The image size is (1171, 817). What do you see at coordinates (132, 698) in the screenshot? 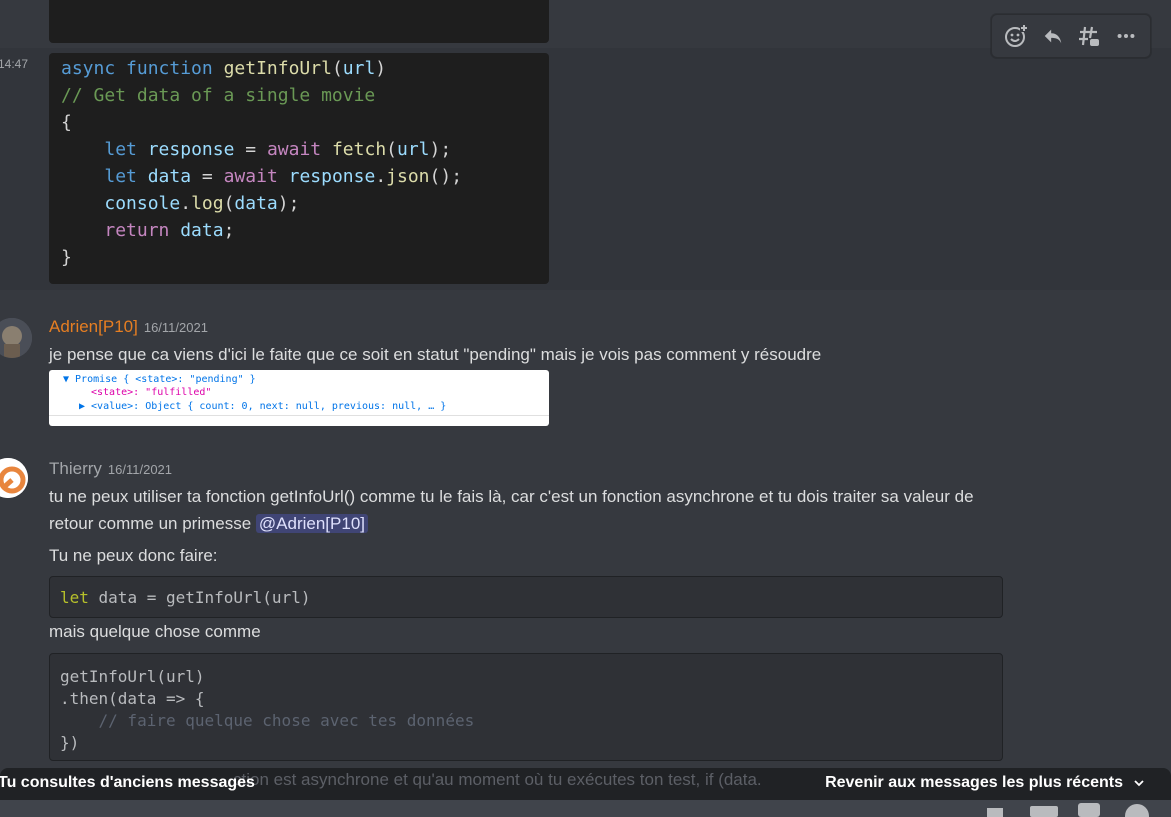
I see `code-line: .then(data => {` at bounding box center [132, 698].